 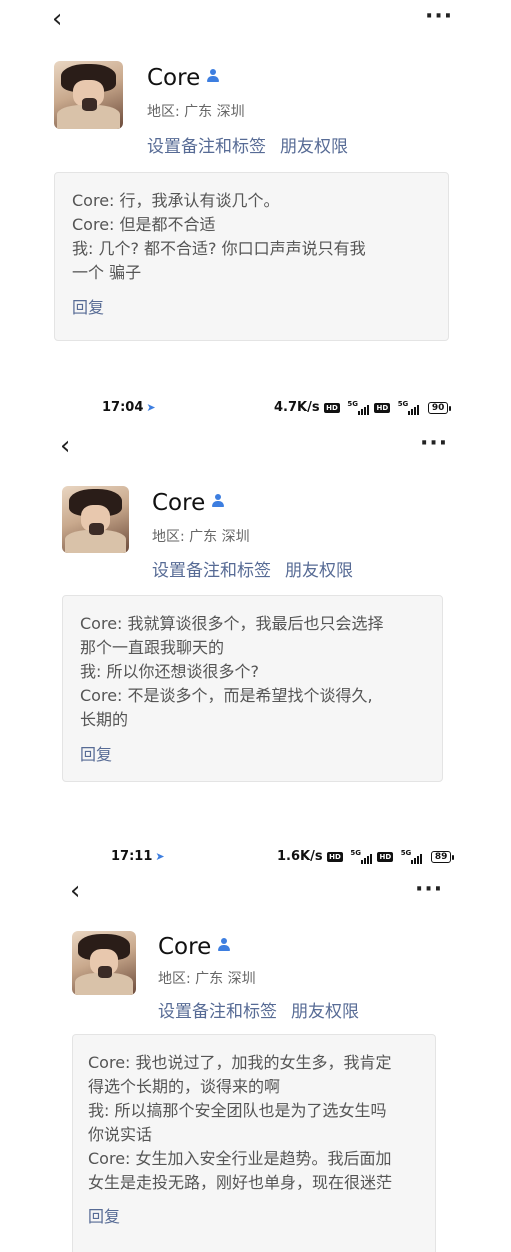 I want to click on message-line: 得选个长期的，谈得来的啊, so click(x=184, y=1086).